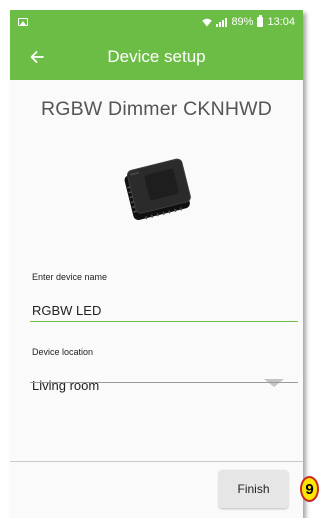 The image size is (320, 518). Describe the element at coordinates (156, 461) in the screenshot. I see `footer-divider` at that location.